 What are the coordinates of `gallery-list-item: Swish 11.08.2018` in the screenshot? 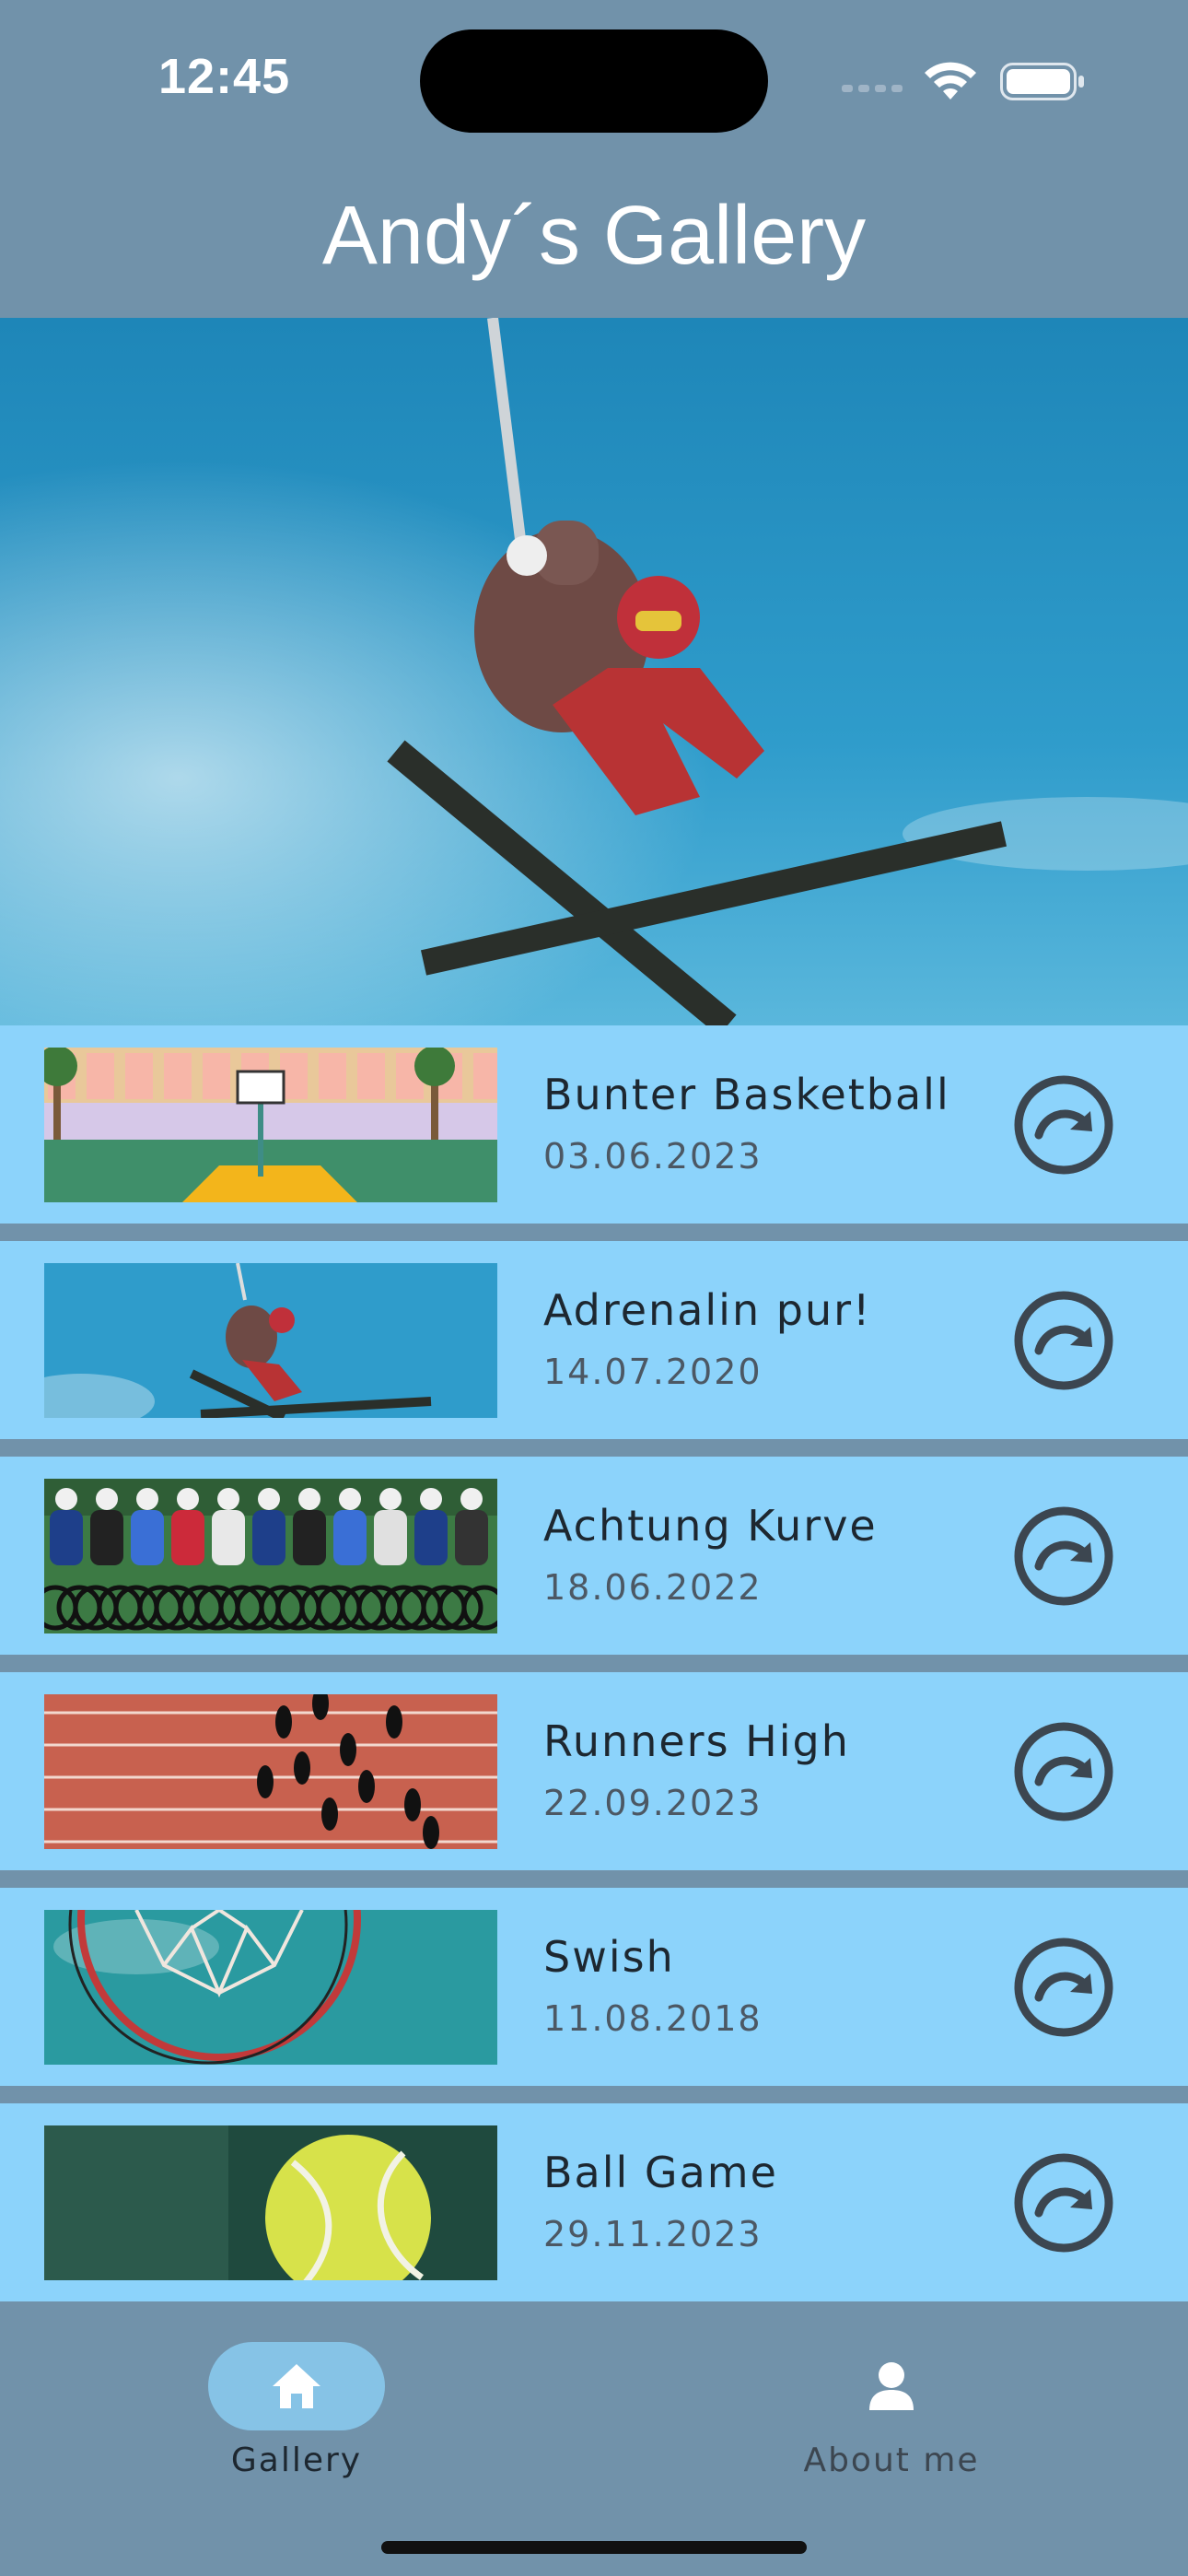 It's located at (594, 1987).